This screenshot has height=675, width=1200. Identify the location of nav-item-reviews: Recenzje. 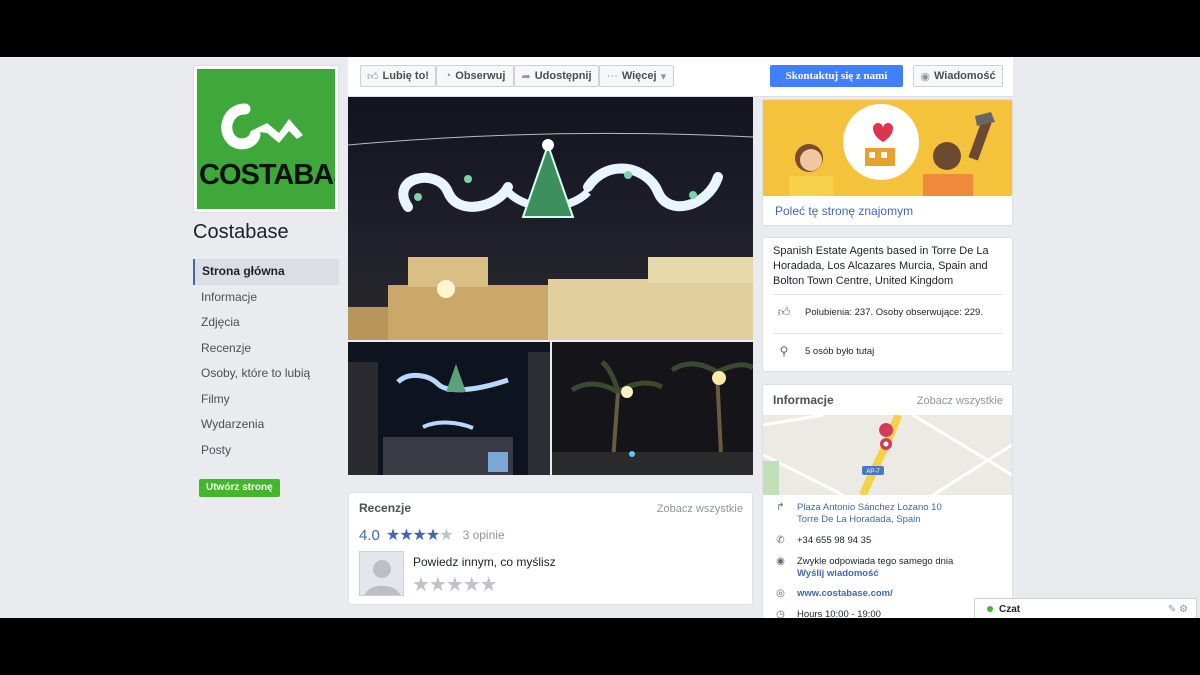
(266, 349).